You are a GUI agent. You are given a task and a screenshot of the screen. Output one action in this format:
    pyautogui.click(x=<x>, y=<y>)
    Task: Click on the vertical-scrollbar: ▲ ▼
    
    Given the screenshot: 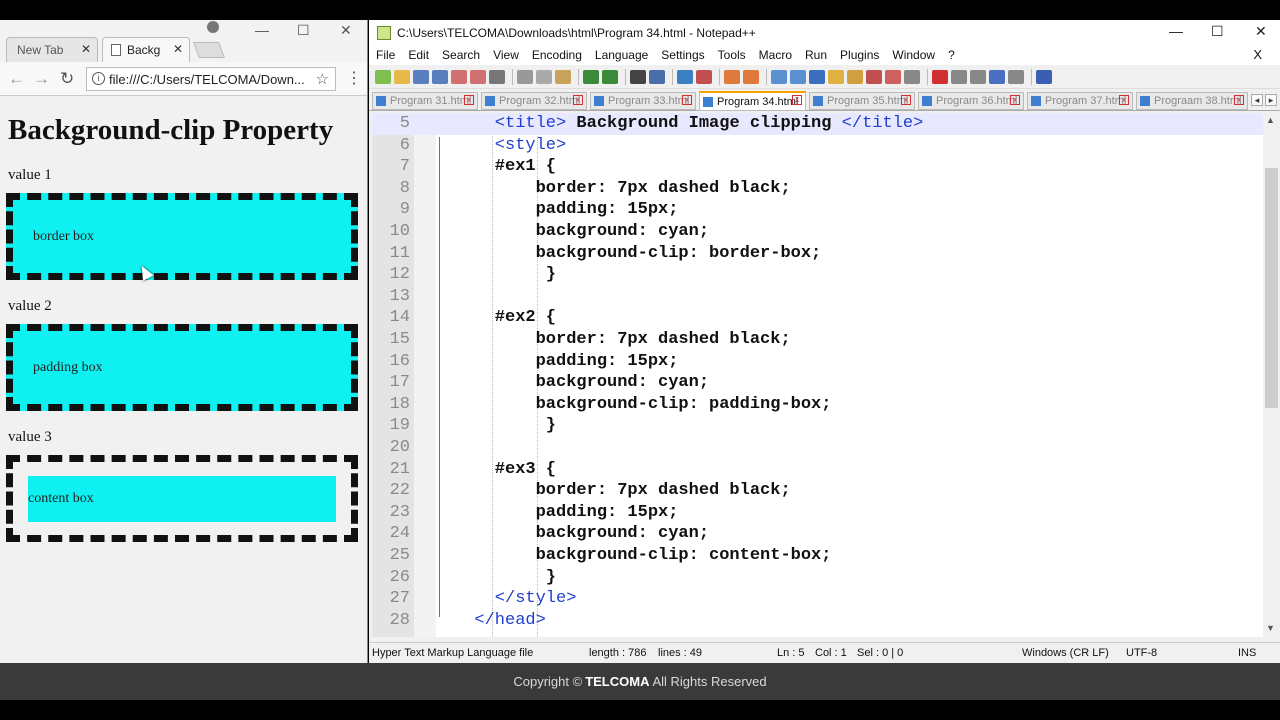 What is the action you would take?
    pyautogui.click(x=1271, y=375)
    